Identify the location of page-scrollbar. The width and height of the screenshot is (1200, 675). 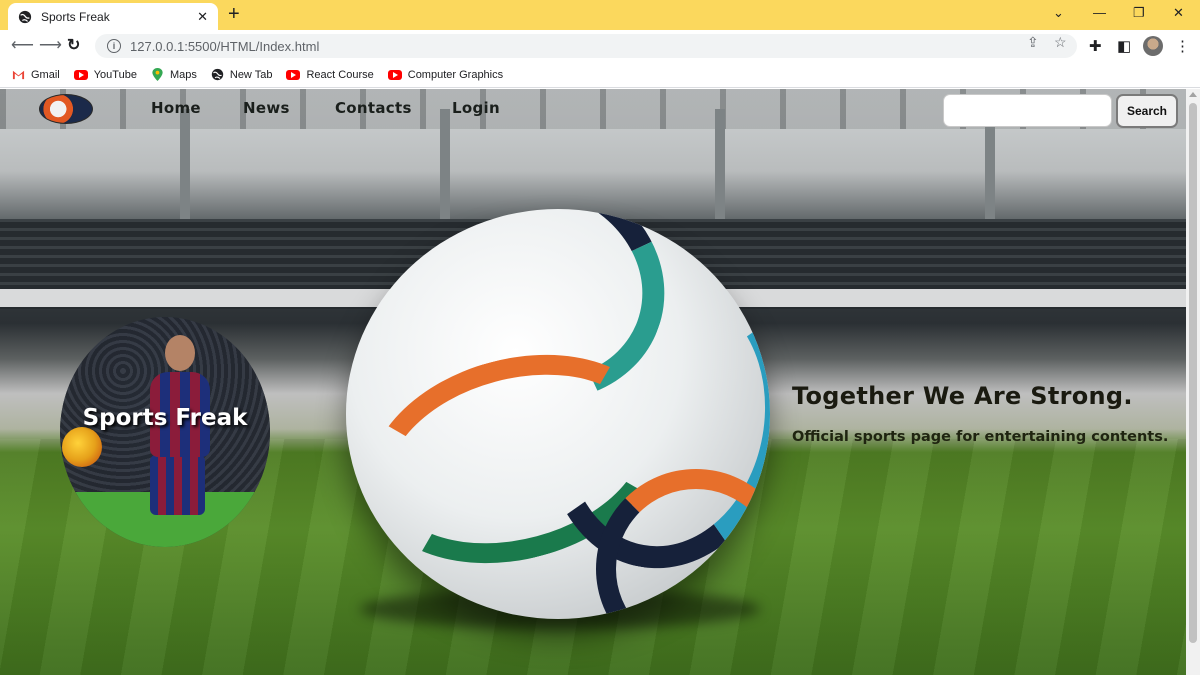
(1193, 382).